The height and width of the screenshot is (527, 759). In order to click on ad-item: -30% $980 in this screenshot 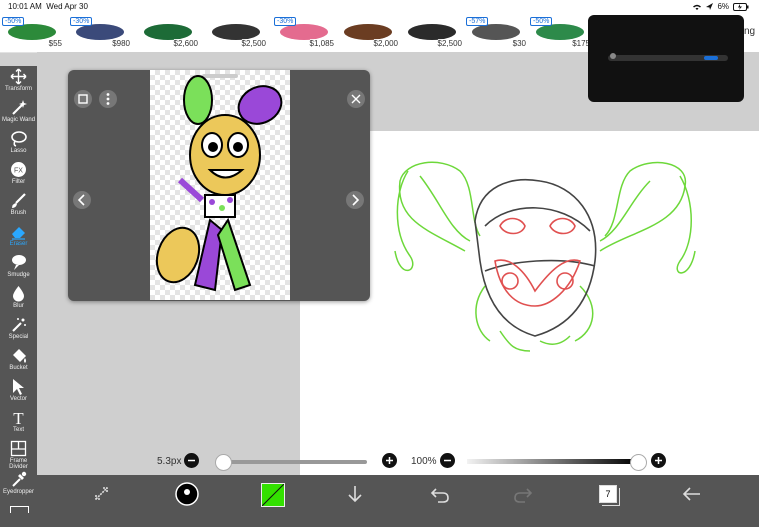, I will do `click(100, 33)`.